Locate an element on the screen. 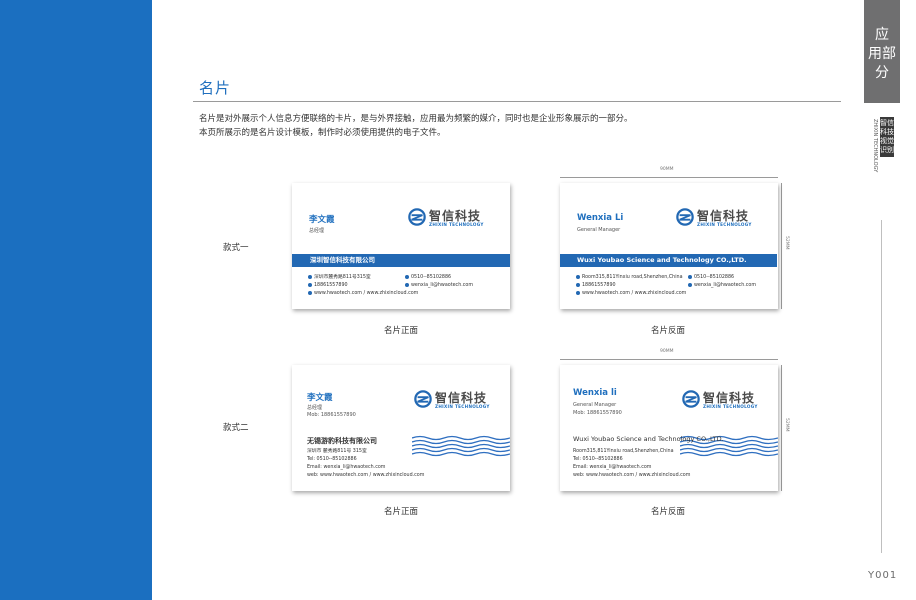 This screenshot has height=600, width=916. company-name: 无锡游豹科技有限公司 is located at coordinates (342, 441).